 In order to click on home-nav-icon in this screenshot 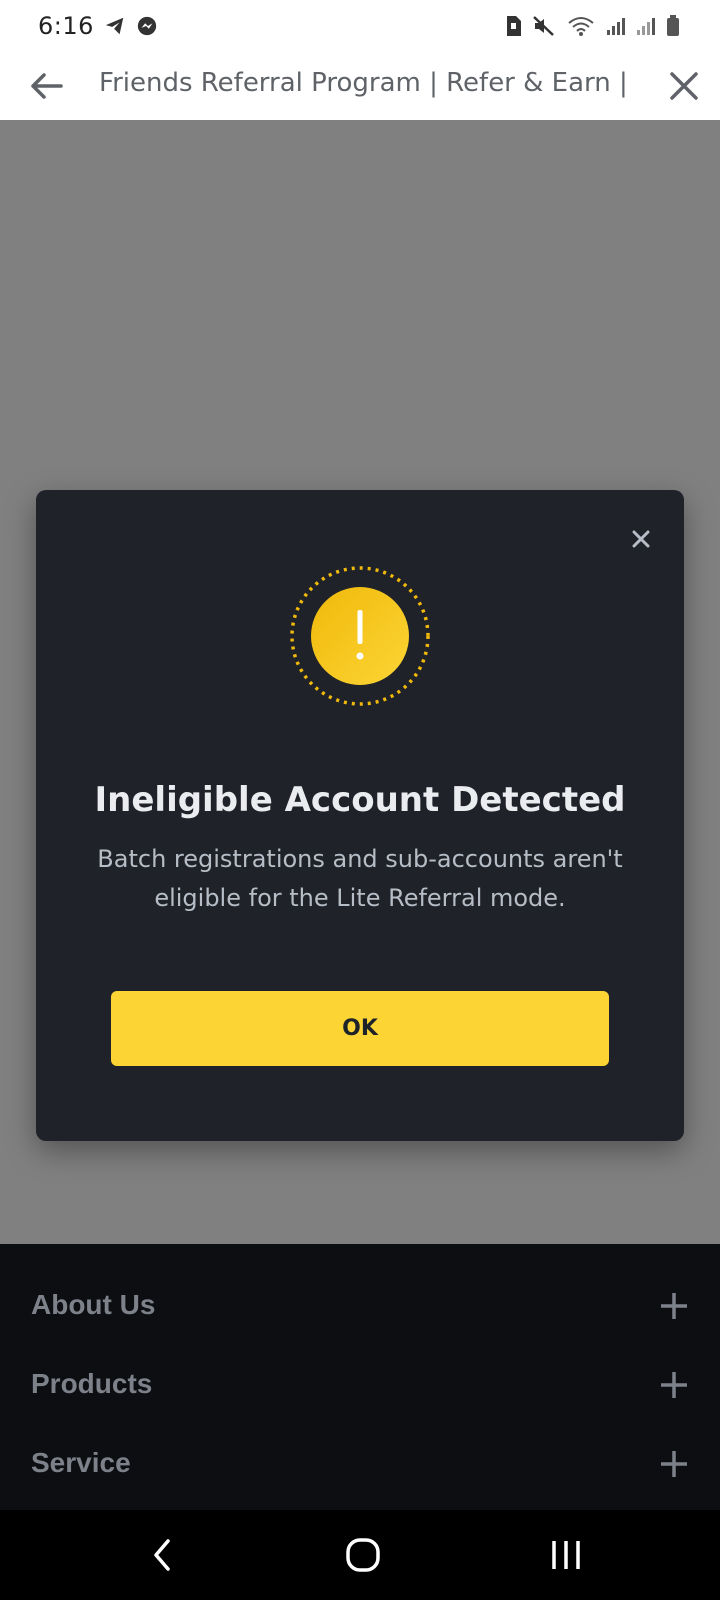, I will do `click(363, 1555)`.